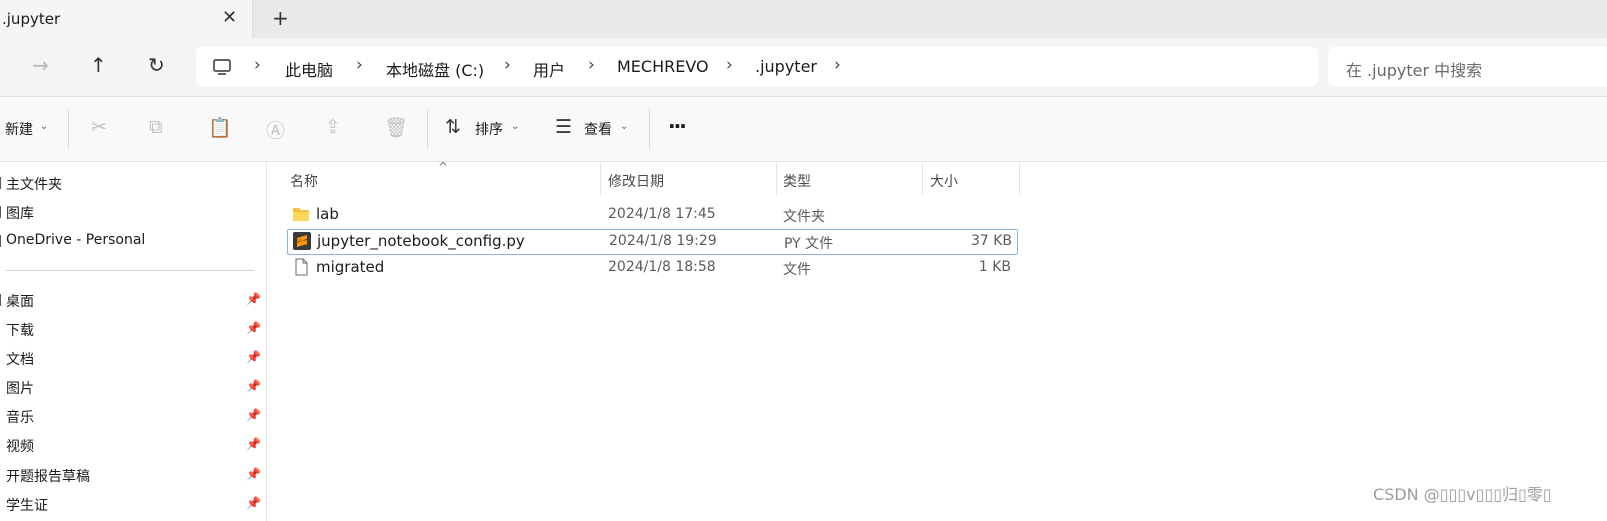 This screenshot has height=521, width=1607. Describe the element at coordinates (677, 126) in the screenshot. I see `more-options-icon: ···` at that location.